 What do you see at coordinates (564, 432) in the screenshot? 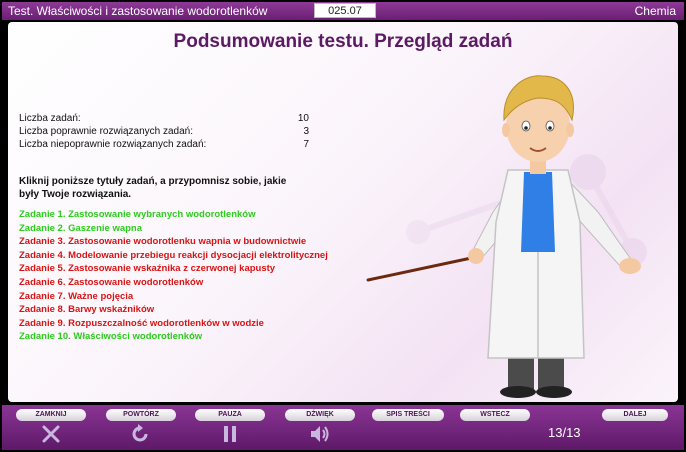
I see `page-indicator: 13/13` at bounding box center [564, 432].